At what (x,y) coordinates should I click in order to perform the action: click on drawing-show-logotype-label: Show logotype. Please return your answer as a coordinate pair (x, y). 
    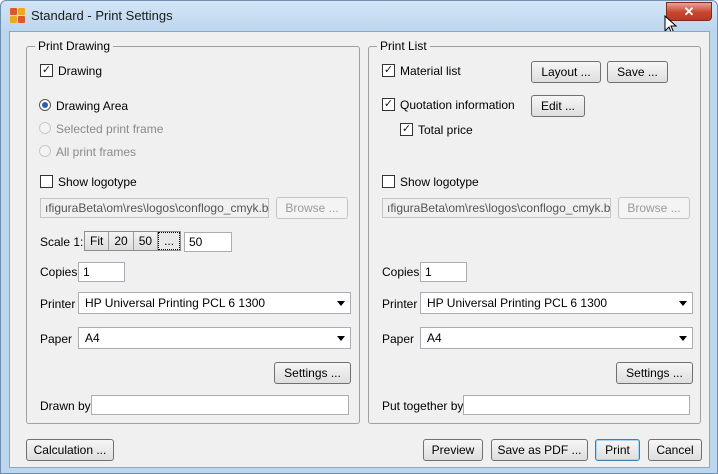
    Looking at the image, I should click on (97, 182).